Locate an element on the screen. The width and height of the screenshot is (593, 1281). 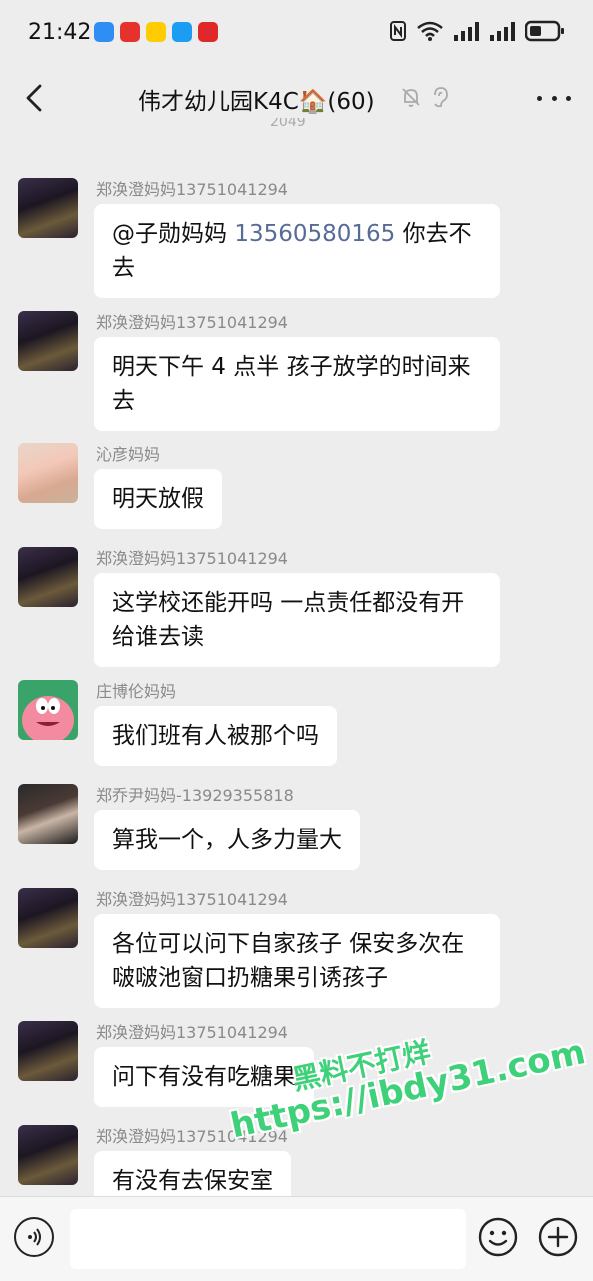
emoji-button is located at coordinates (498, 1237).